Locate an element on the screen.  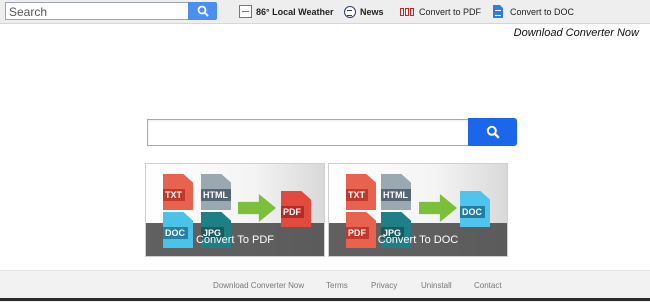
toolbar-search-input is located at coordinates (97, 12).